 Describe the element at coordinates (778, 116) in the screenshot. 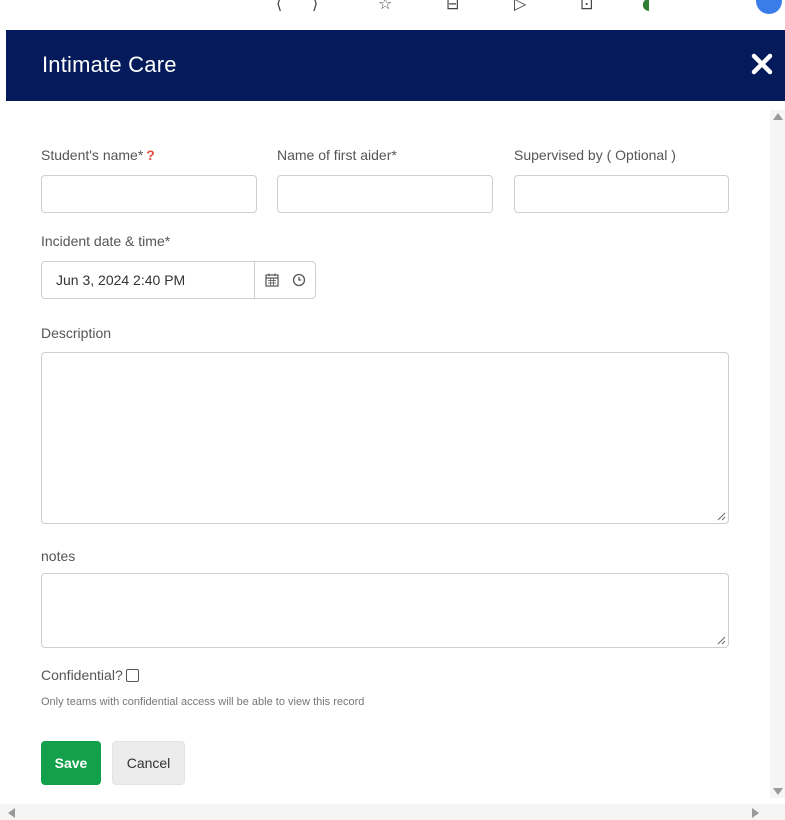

I see `scroll-up-icon` at that location.